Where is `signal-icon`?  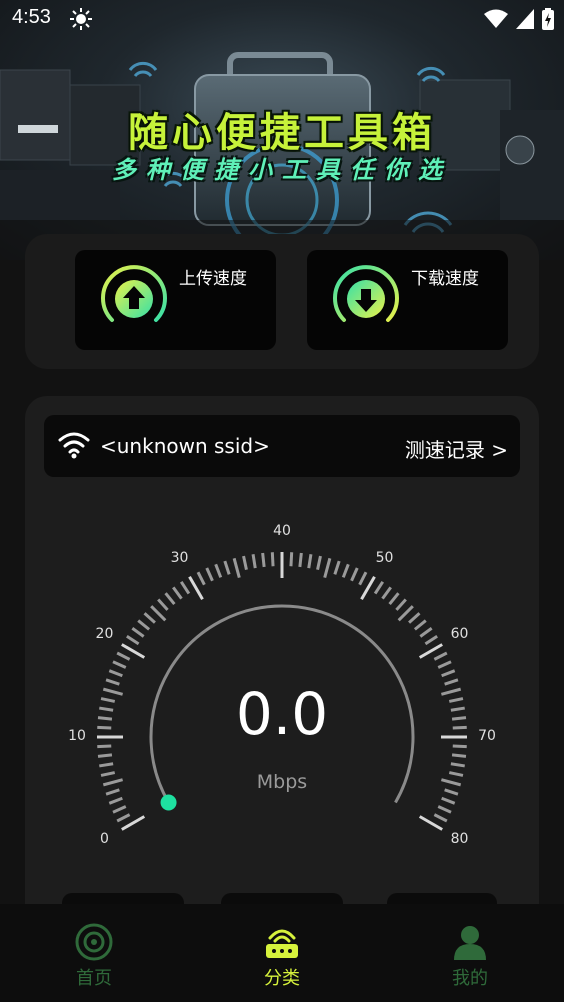
signal-icon is located at coordinates (525, 19).